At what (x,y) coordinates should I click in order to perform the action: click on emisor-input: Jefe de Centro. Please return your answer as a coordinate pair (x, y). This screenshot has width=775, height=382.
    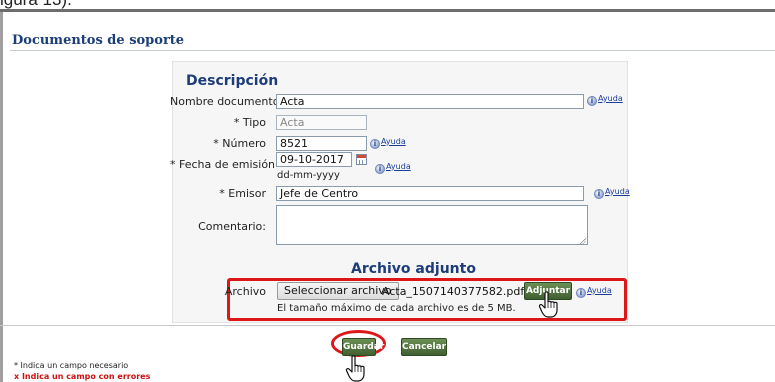
    Looking at the image, I should click on (430, 193).